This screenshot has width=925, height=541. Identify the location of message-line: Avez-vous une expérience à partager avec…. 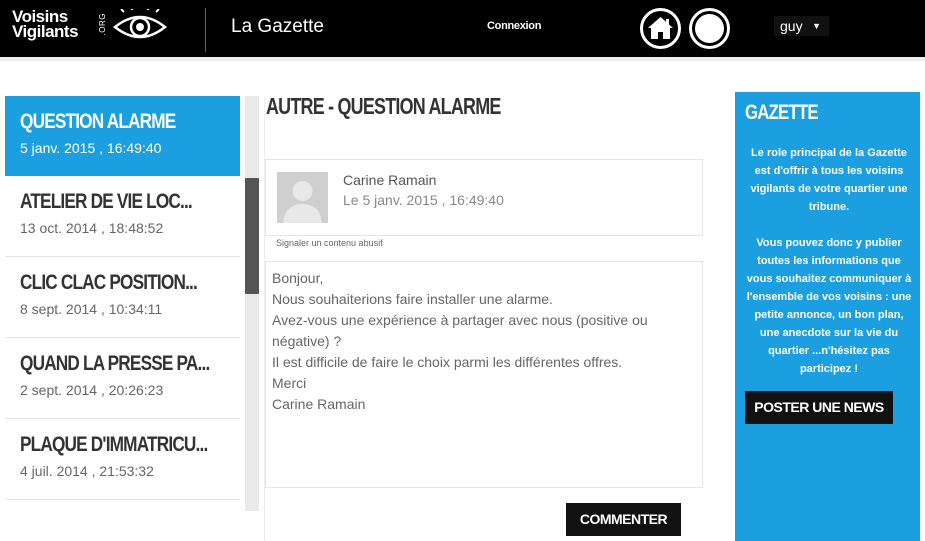
(460, 320).